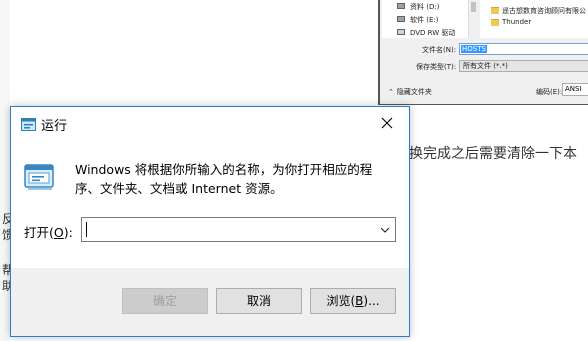 This screenshot has width=588, height=341. What do you see at coordinates (54, 126) in the screenshot?
I see `dialog-title: 运行` at bounding box center [54, 126].